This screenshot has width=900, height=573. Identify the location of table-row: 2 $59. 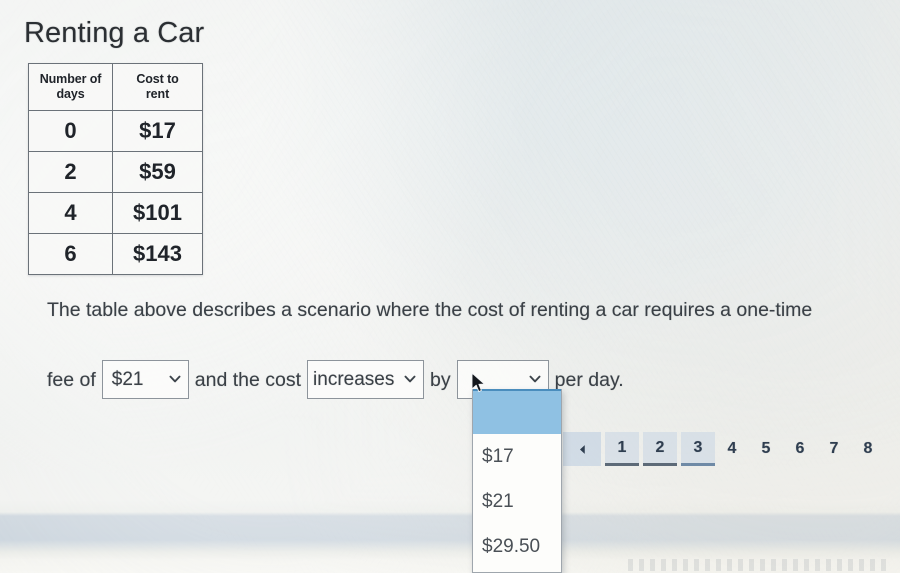
(115, 172).